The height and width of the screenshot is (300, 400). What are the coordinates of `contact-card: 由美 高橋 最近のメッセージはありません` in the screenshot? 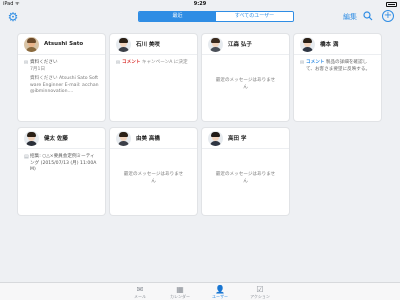 It's located at (153, 171).